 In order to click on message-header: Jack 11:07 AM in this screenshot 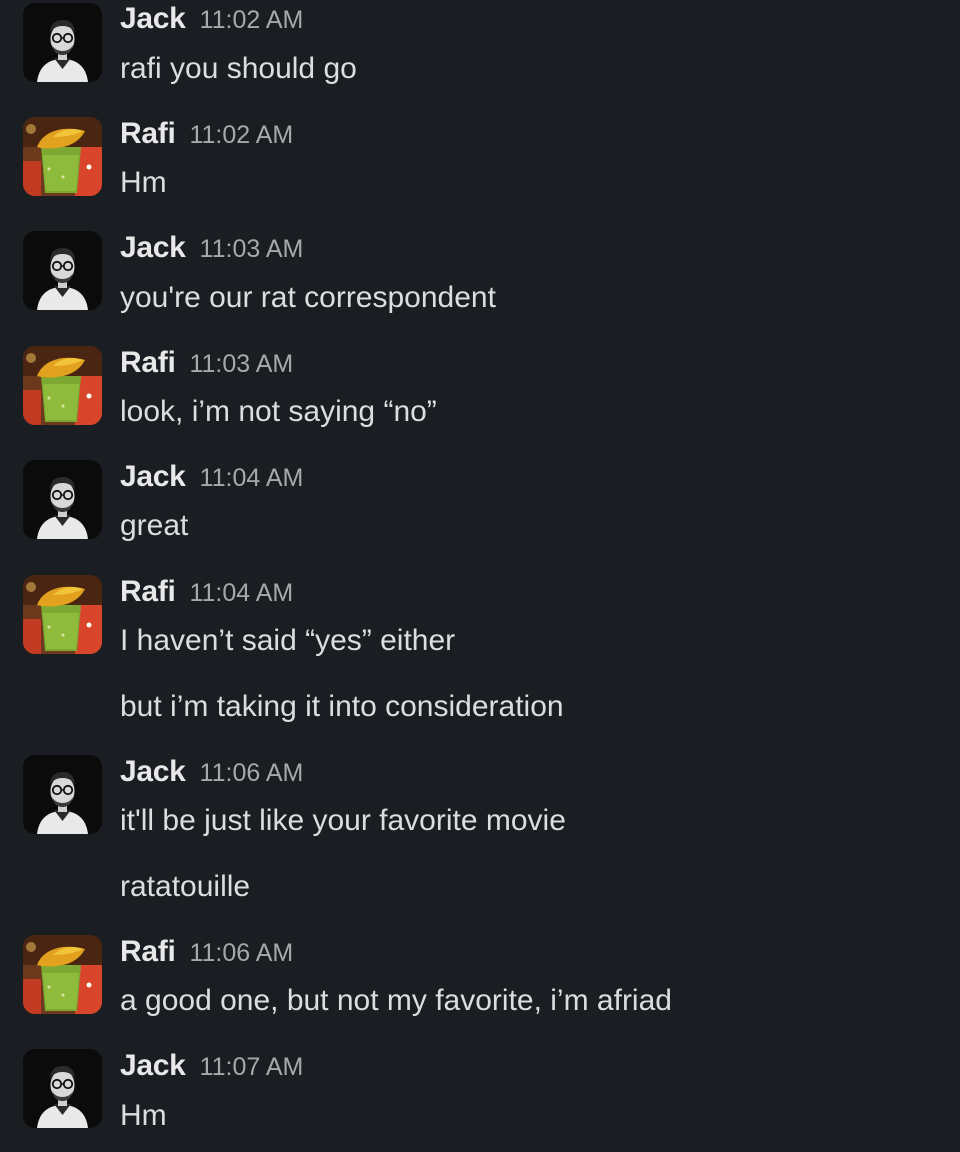, I will do `click(211, 1066)`.